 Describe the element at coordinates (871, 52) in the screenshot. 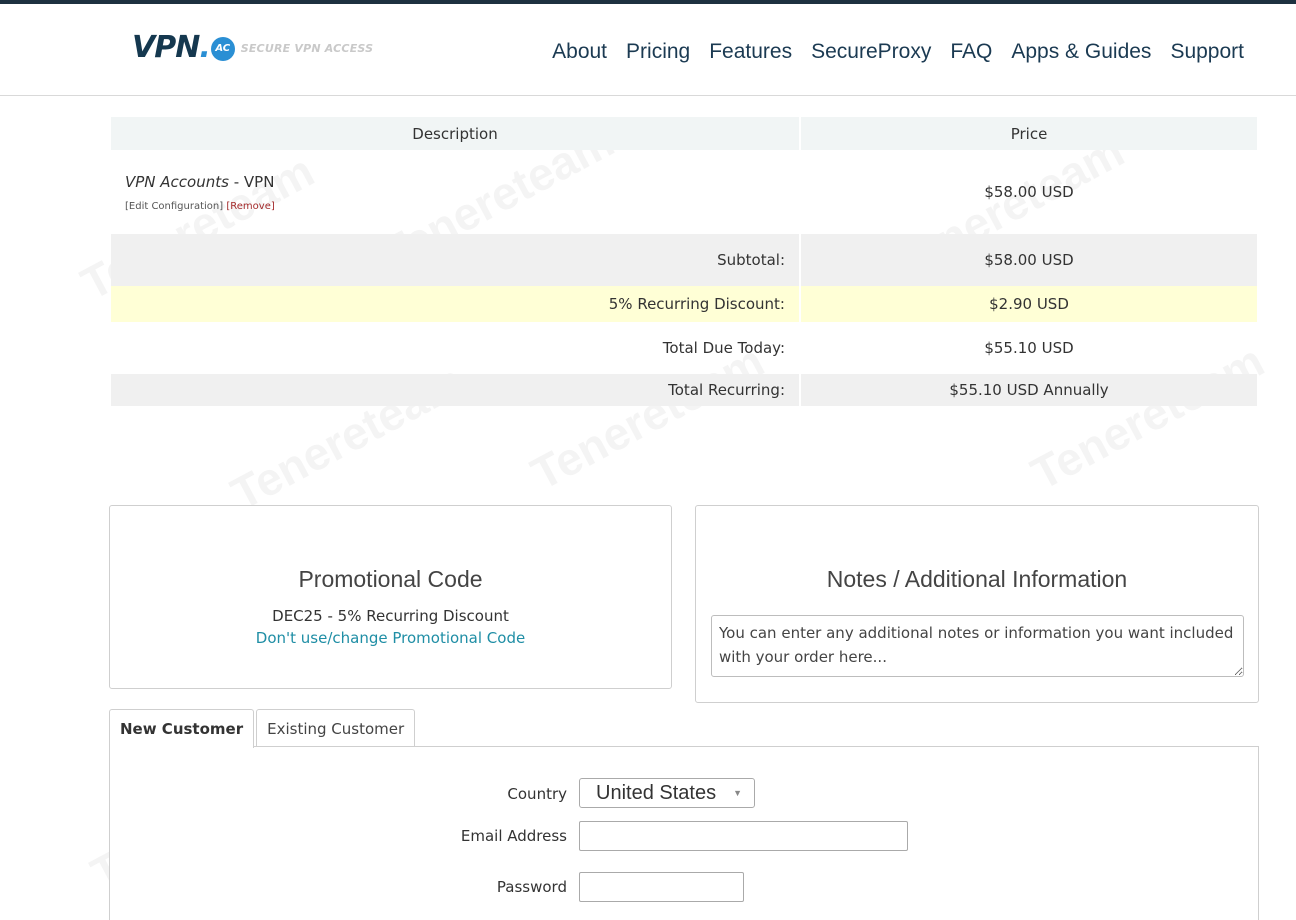

I see `nav-secureproxy: SecureProxy` at that location.